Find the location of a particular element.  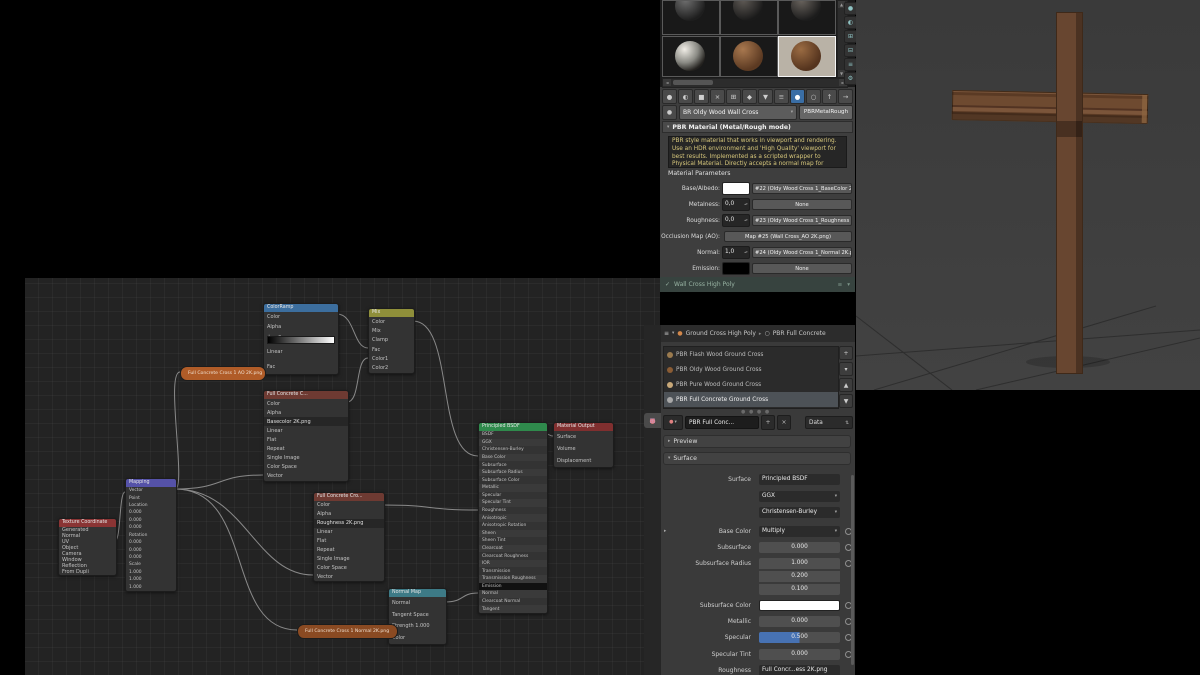

node-header: Principled BSDF is located at coordinates (513, 427).